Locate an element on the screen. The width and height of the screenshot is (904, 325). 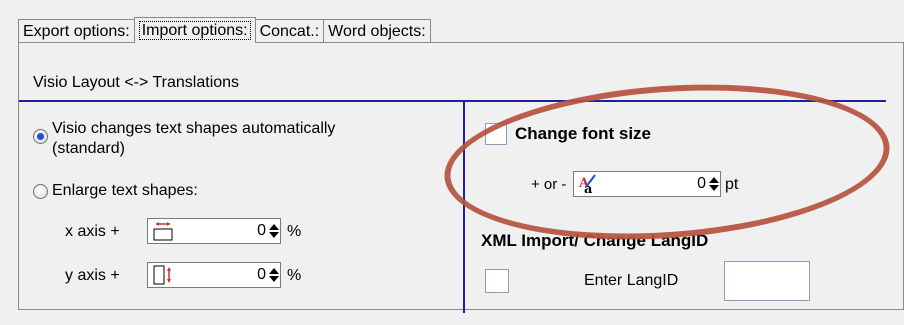
x-axis-label: x axis + is located at coordinates (92, 231).